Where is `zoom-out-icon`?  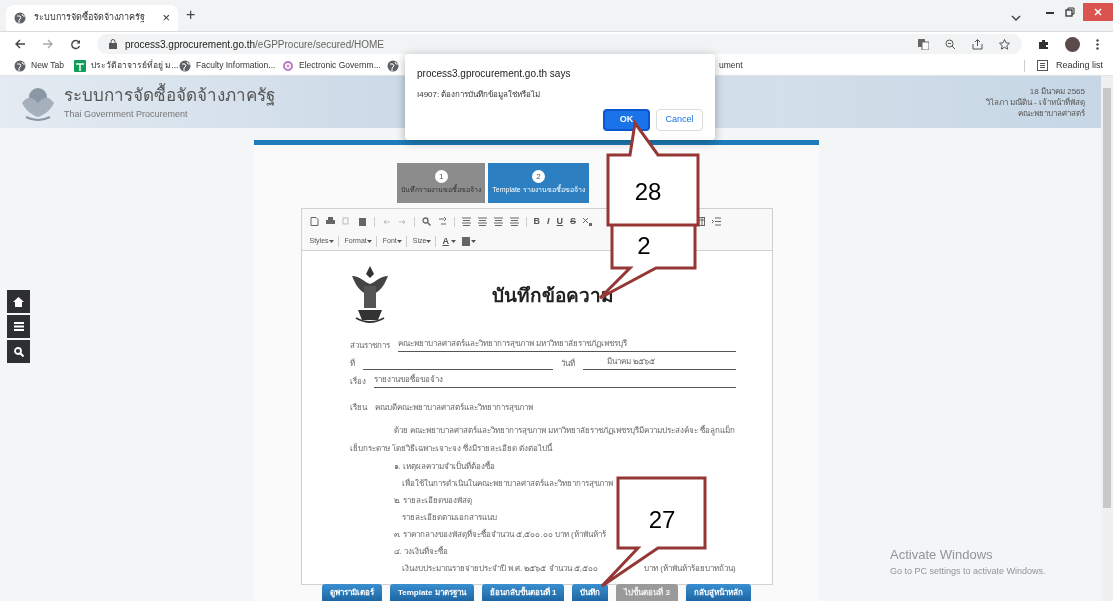
zoom-out-icon is located at coordinates (950, 44).